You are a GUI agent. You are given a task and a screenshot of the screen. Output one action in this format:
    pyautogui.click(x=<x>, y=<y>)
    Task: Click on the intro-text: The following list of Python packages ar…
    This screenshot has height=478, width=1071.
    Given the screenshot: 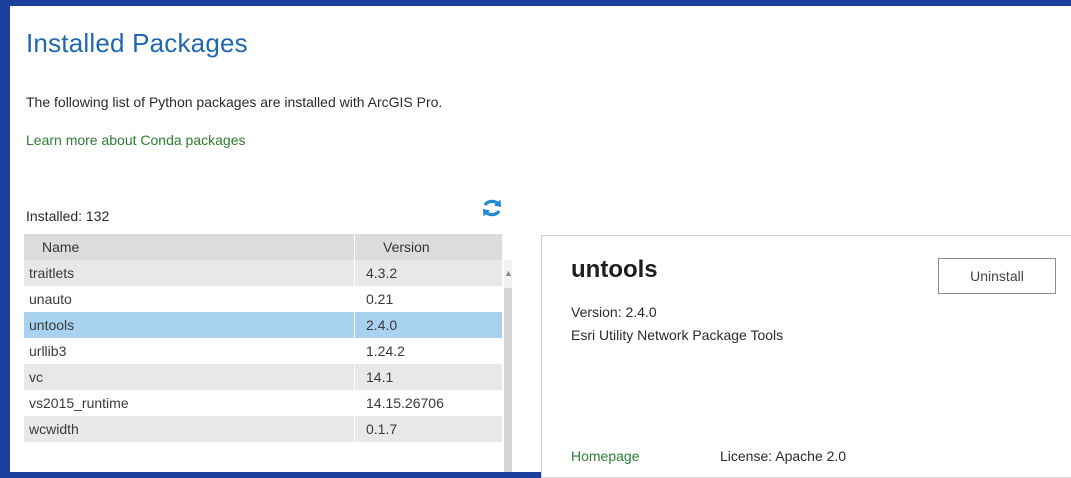 What is the action you would take?
    pyautogui.click(x=234, y=102)
    